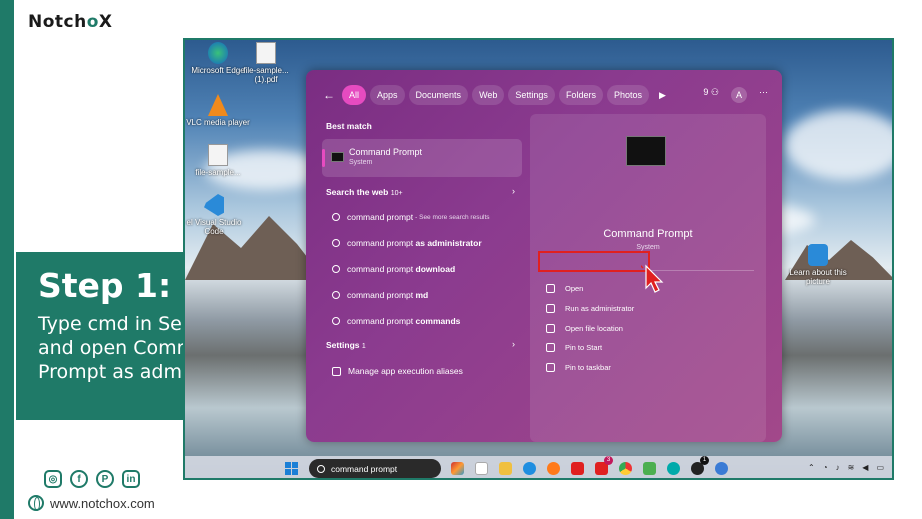  I want to click on website-link: www.notchox.com, so click(91, 503).